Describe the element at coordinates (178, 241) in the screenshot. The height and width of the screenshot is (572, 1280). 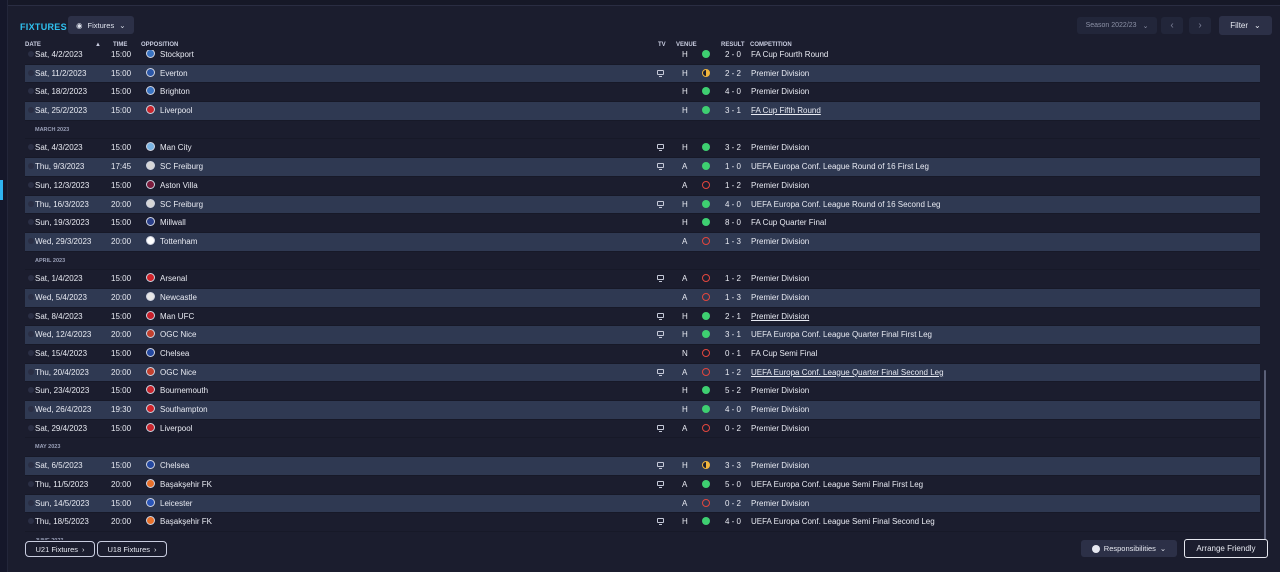
I see `fixture-opponent: Tottenham` at that location.